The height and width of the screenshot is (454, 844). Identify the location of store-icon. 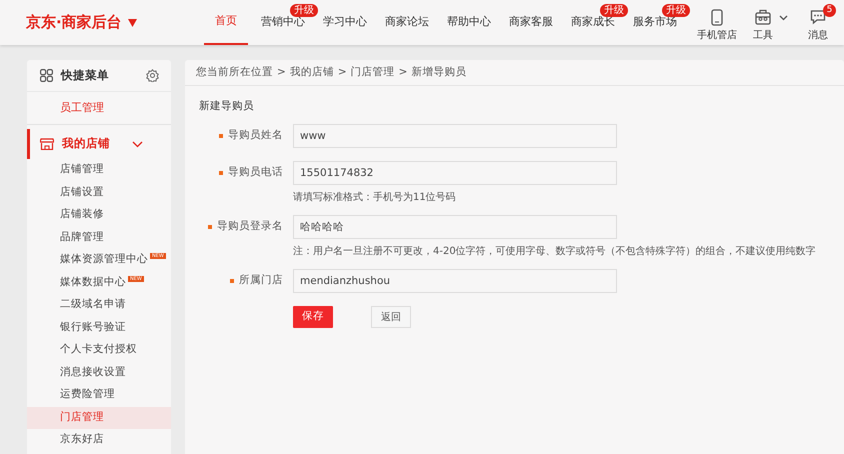
(47, 144).